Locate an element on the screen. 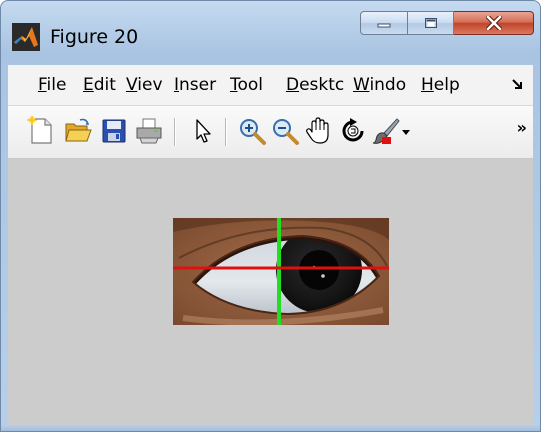 Image resolution: width=541 pixels, height=432 pixels. close-button is located at coordinates (494, 23).